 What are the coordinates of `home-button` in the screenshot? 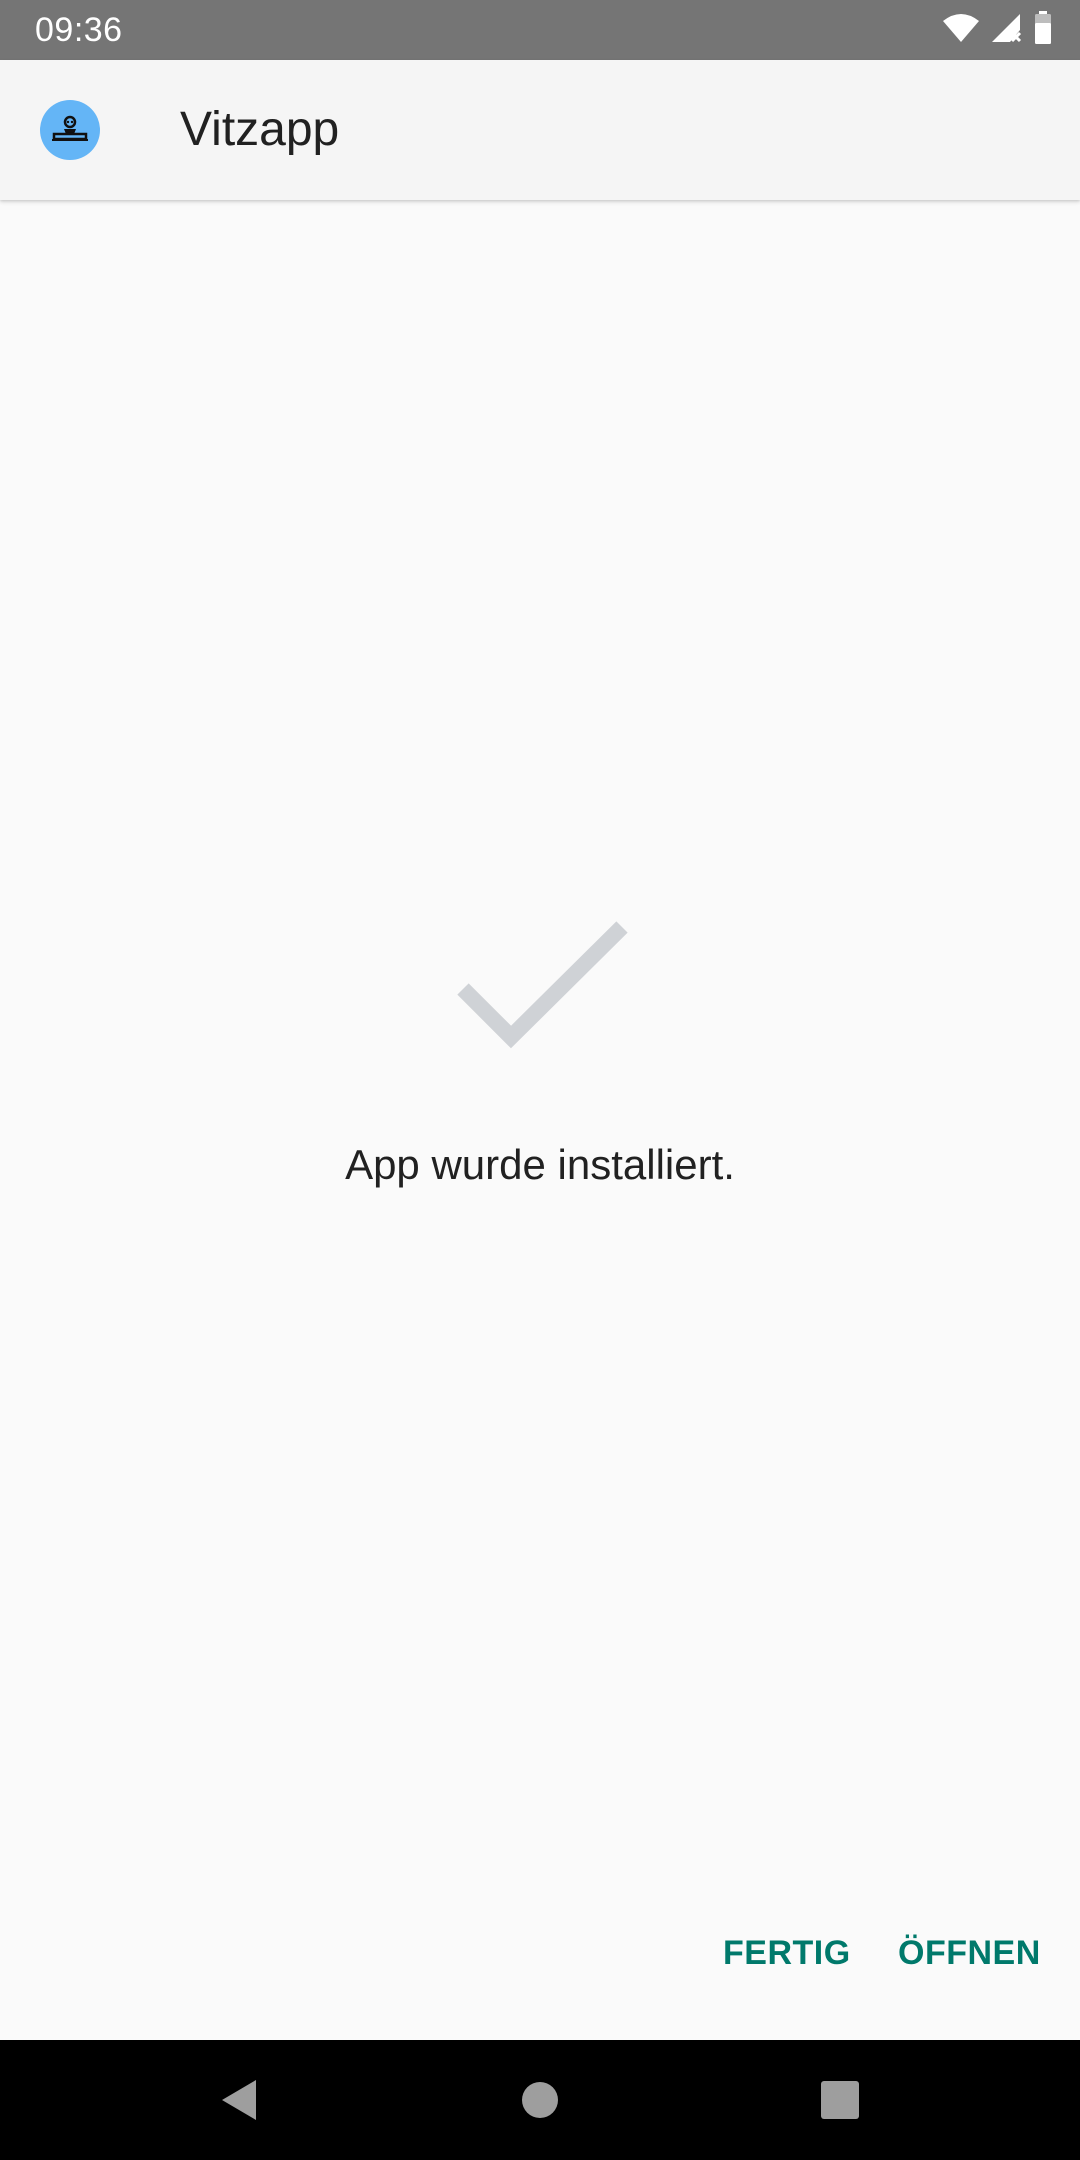 It's located at (540, 2100).